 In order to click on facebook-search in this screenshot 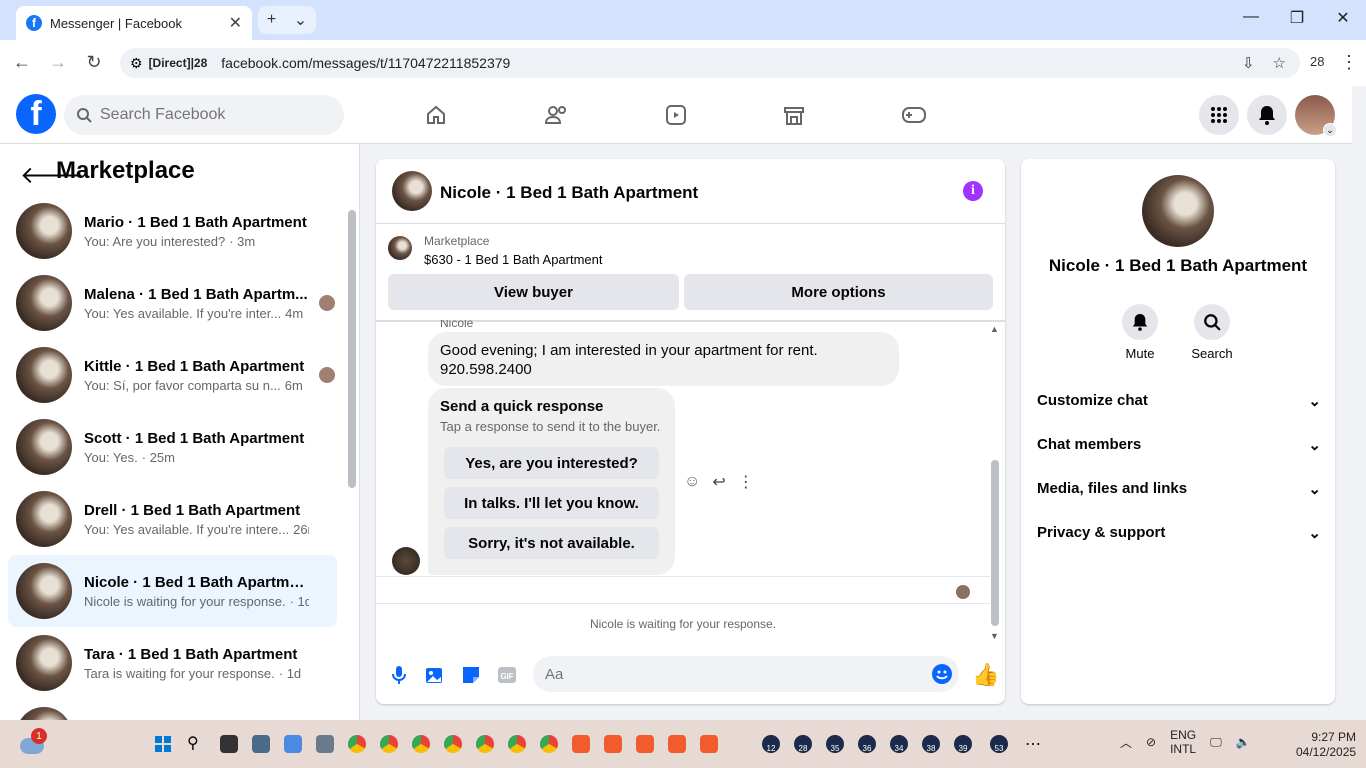, I will do `click(204, 115)`.